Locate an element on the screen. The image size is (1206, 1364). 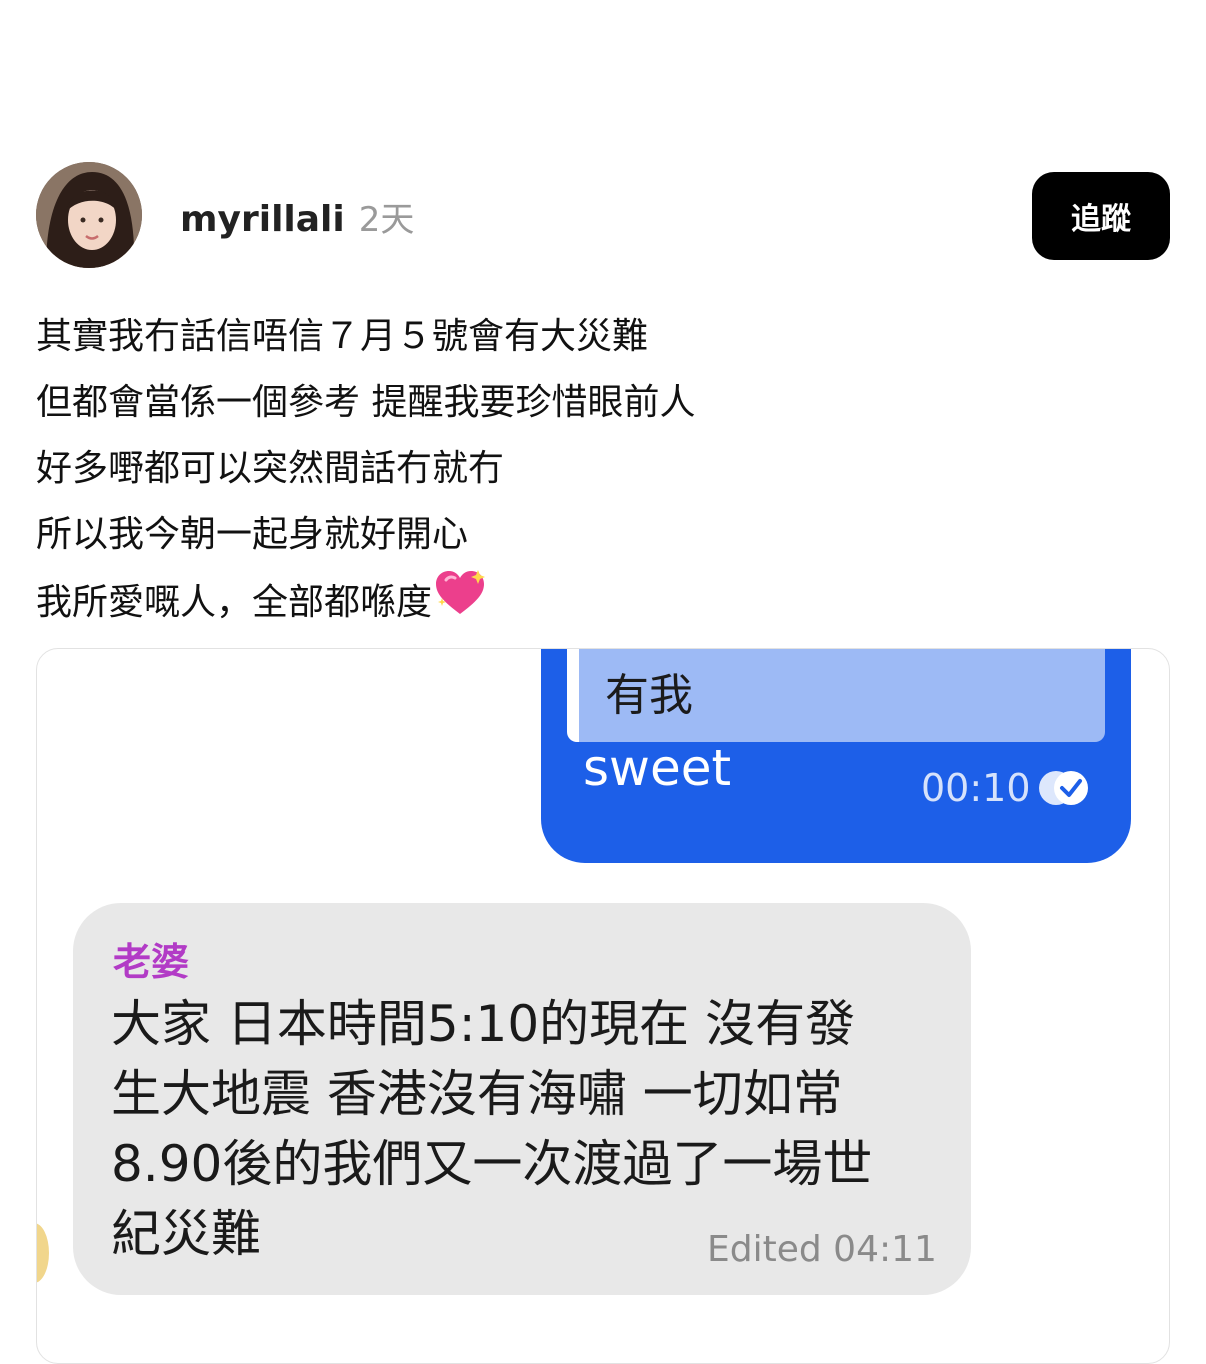
message-line: 8.90後的我們又一次渡過了一場世 is located at coordinates (492, 1164).